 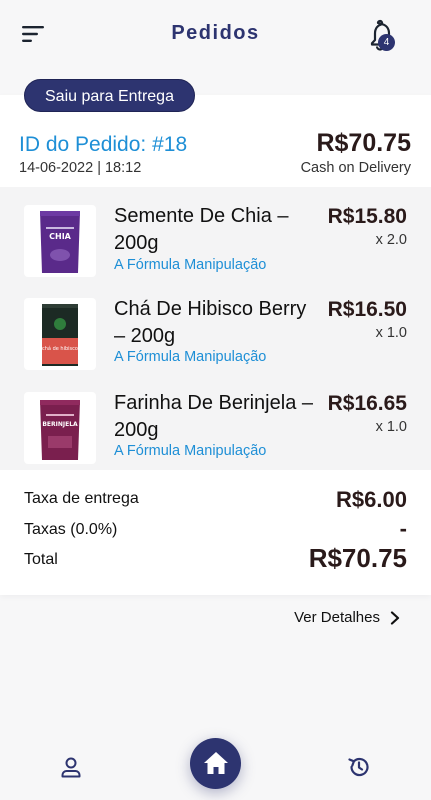 I want to click on product-image: CHIA, so click(x=60, y=241).